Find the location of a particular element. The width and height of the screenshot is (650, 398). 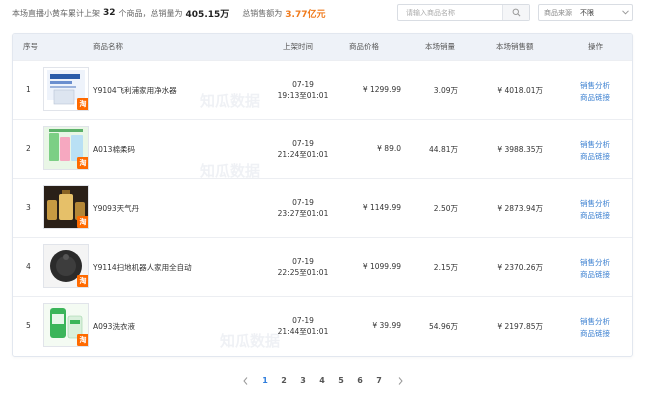

listing-time: 07-19 22:25至01:01 is located at coordinates (303, 267).